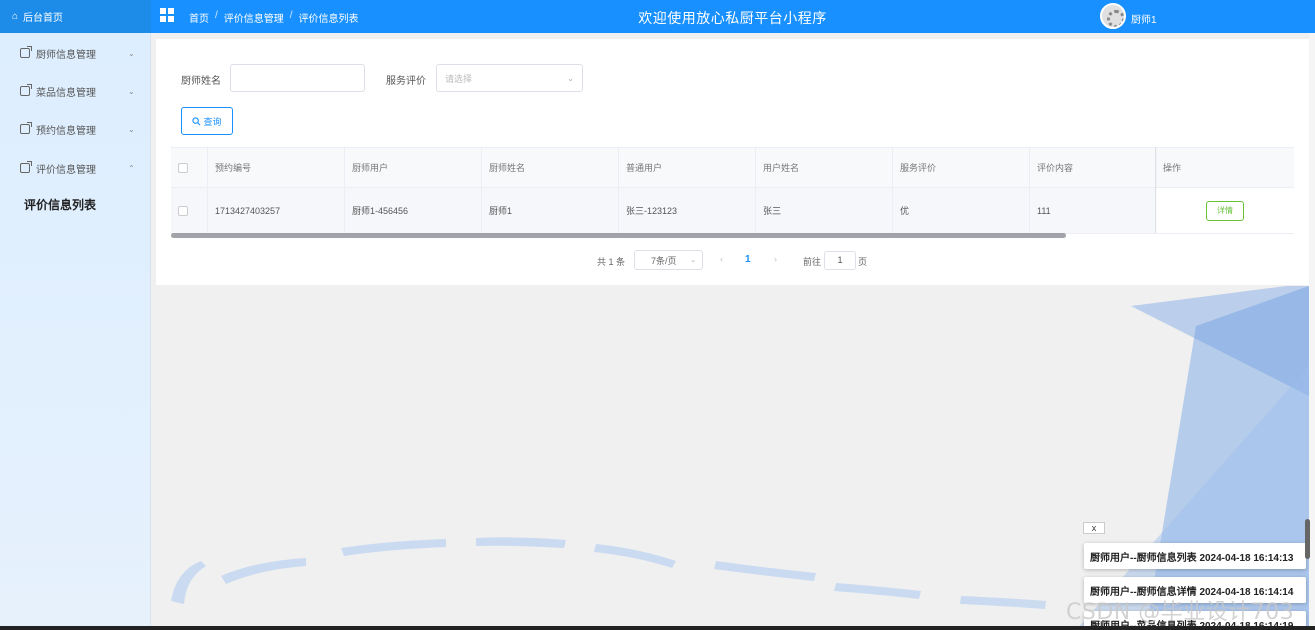 This screenshot has width=1315, height=630. I want to click on sidebar-item-label: 评价信息管理, so click(66, 170).